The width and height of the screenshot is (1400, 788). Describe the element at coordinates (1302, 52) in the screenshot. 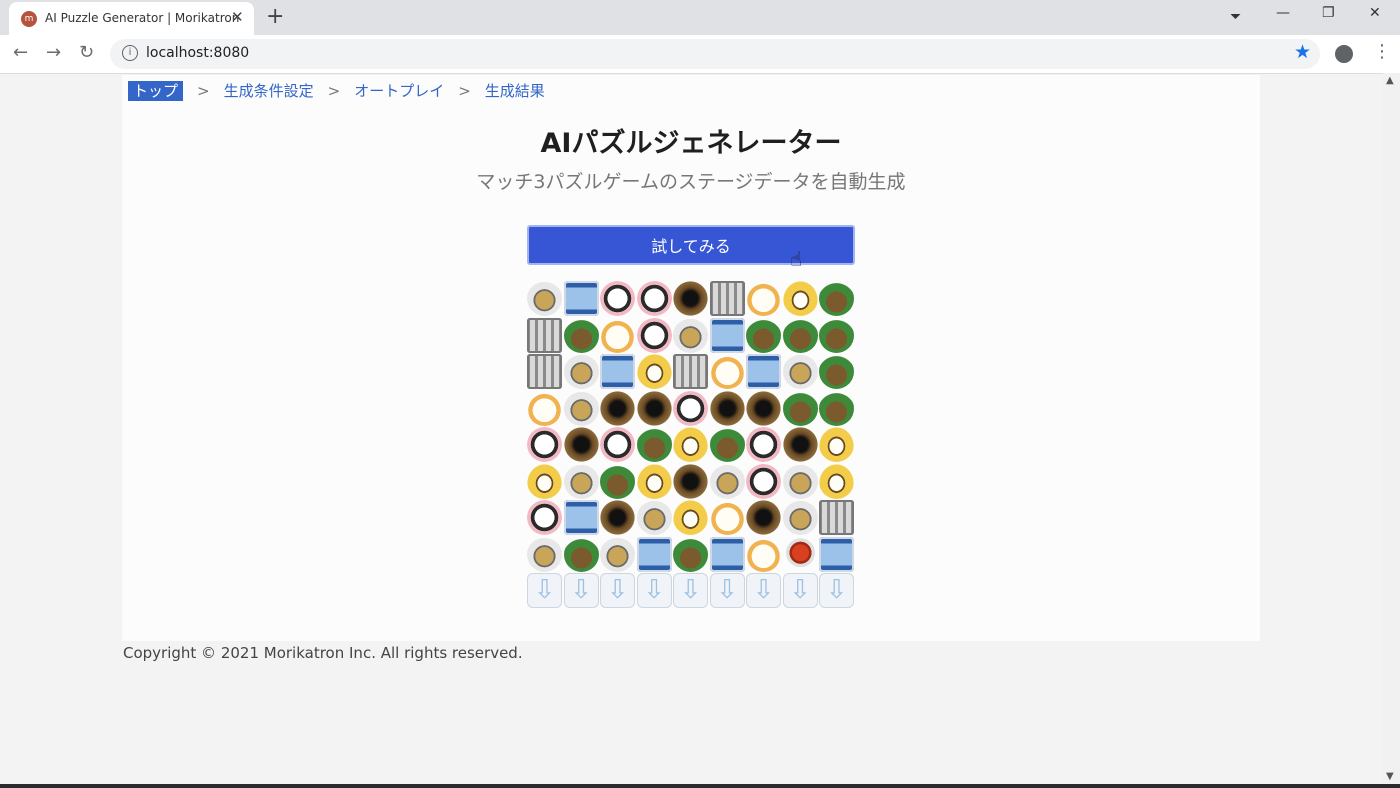

I see `bookmark-star-icon: ★` at that location.